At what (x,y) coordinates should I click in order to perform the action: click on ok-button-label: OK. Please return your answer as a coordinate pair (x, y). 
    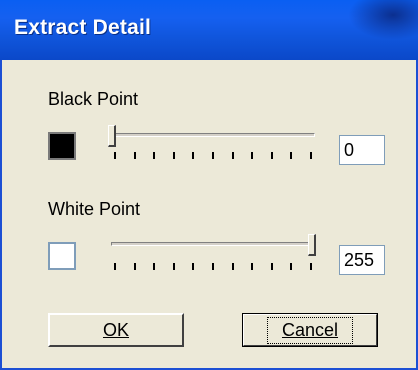
    Looking at the image, I should click on (115, 329).